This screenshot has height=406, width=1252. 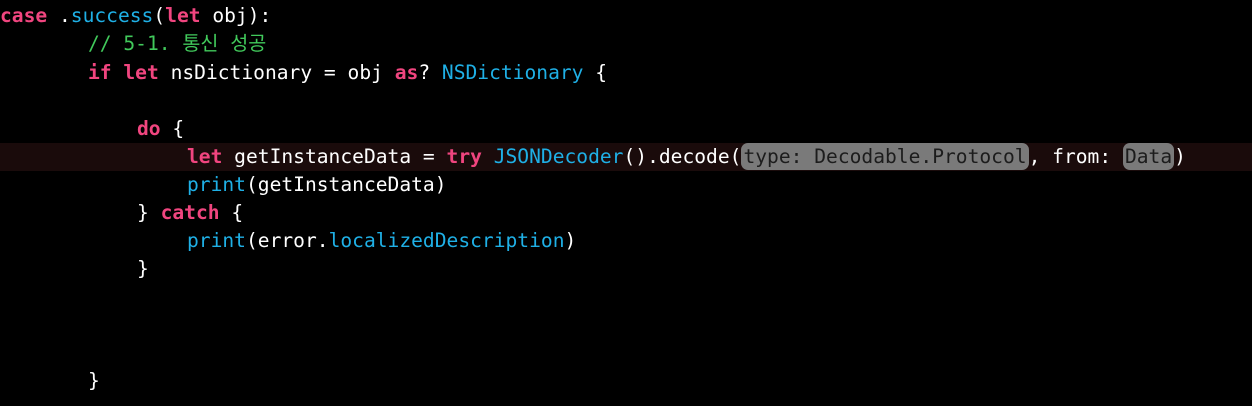 What do you see at coordinates (626, 269) in the screenshot?
I see `code-line-10: }` at bounding box center [626, 269].